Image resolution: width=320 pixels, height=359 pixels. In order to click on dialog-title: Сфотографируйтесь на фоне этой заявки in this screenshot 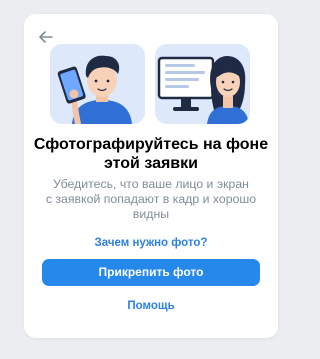, I will do `click(151, 154)`.